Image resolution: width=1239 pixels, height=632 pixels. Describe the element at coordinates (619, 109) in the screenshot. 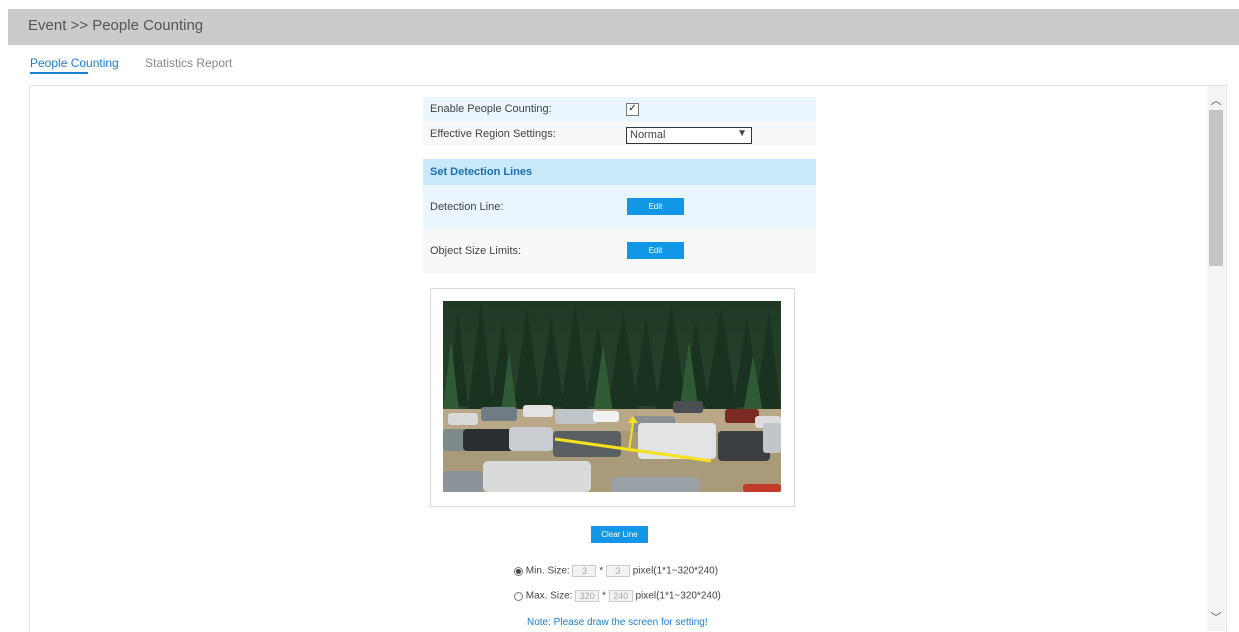

I see `enable-row: Enable People Counting: ✓` at that location.